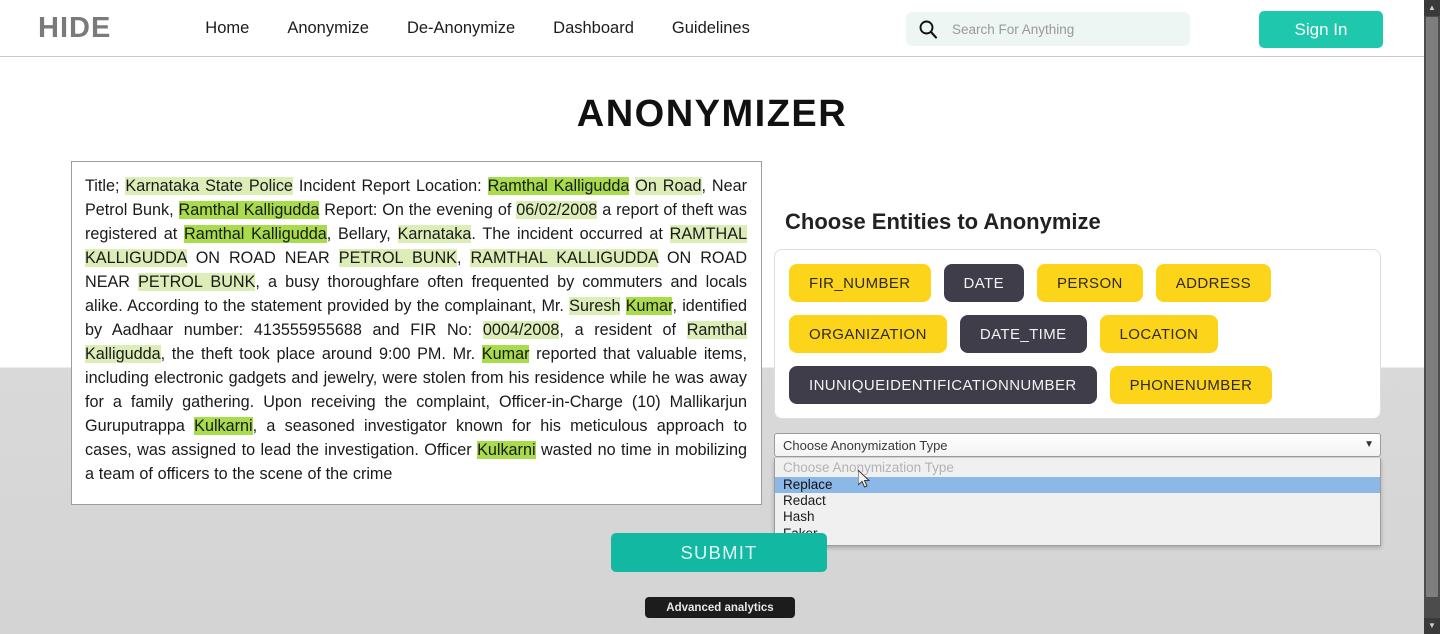 Image resolution: width=1440 pixels, height=634 pixels. I want to click on site-logo: HIDE, so click(74, 28).